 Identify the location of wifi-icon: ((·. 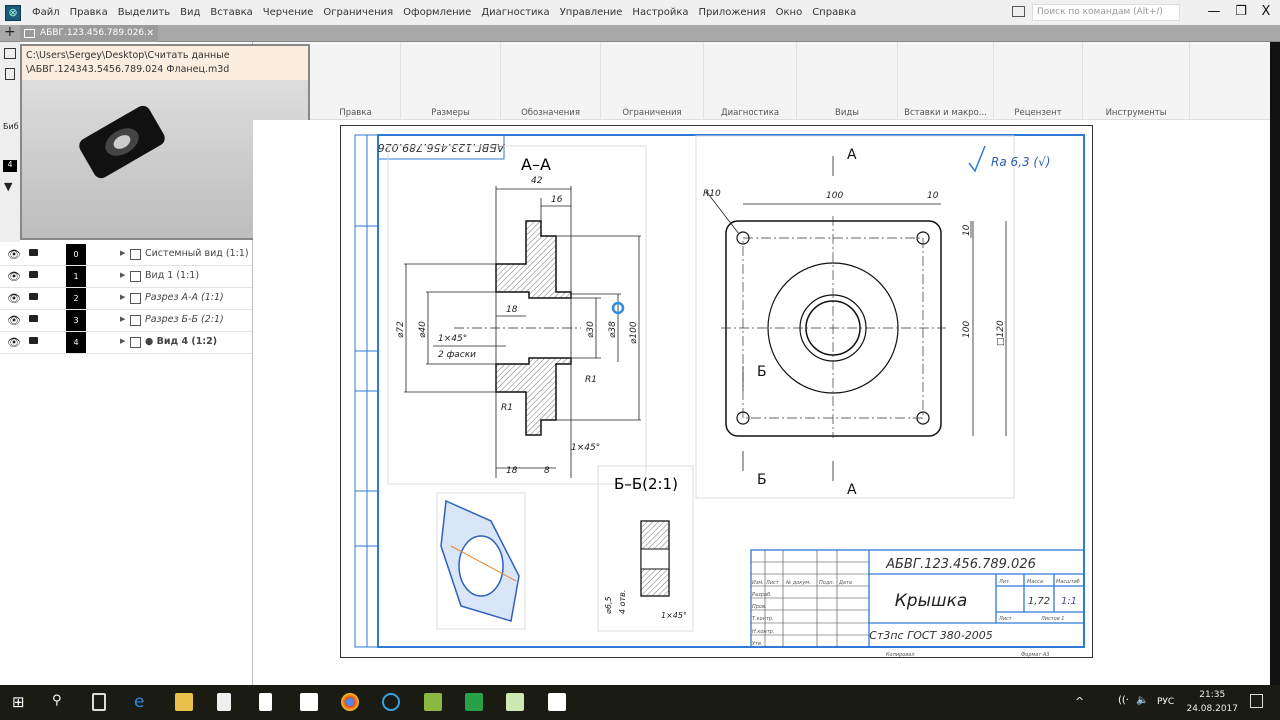
(1123, 700).